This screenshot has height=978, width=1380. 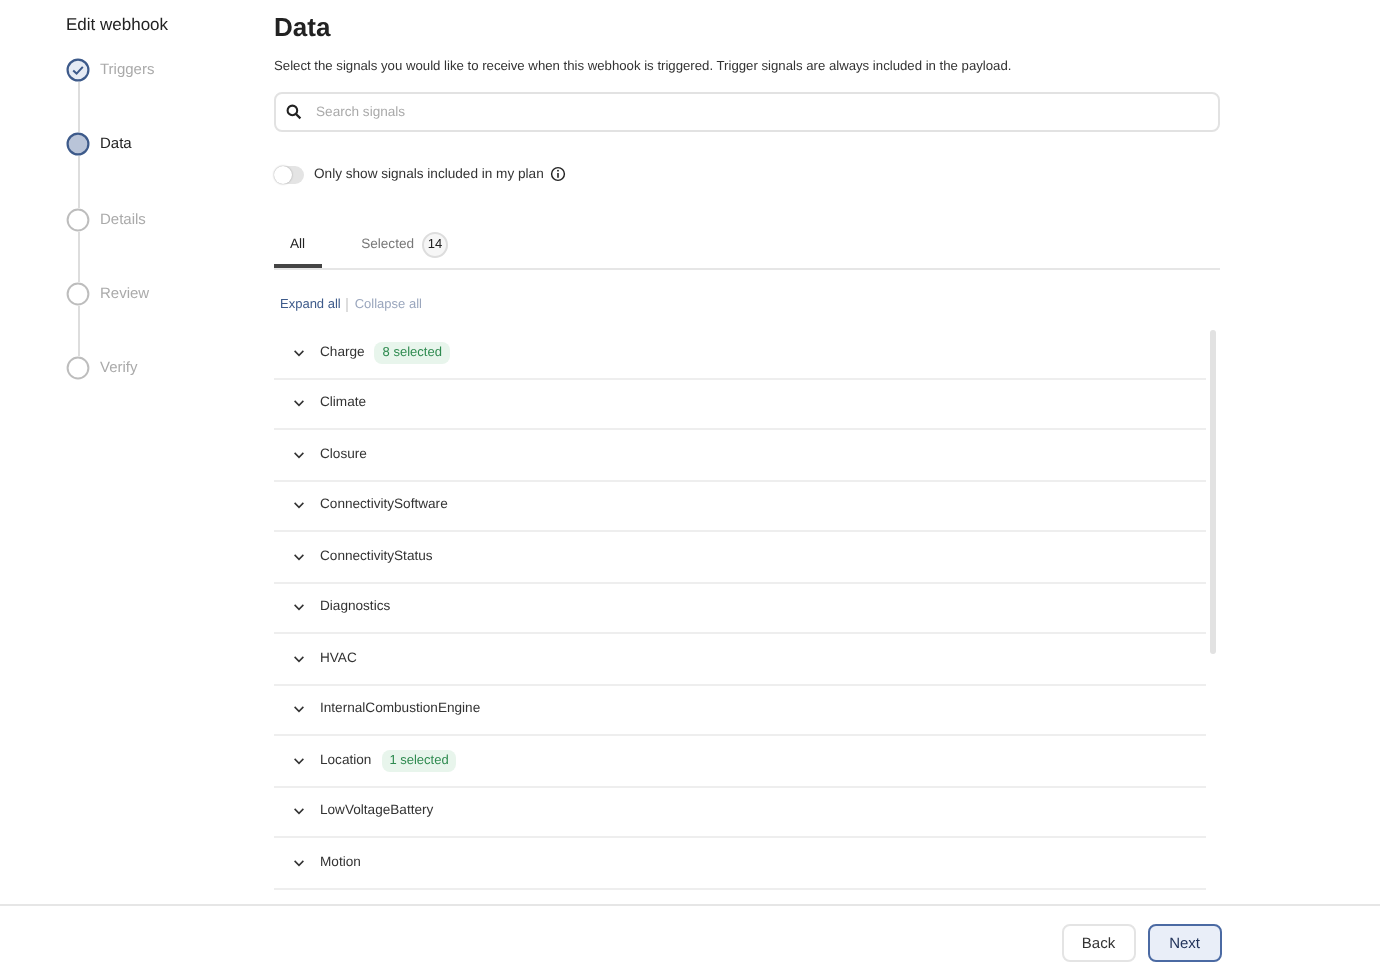 What do you see at coordinates (557, 174) in the screenshot?
I see `info-icon` at bounding box center [557, 174].